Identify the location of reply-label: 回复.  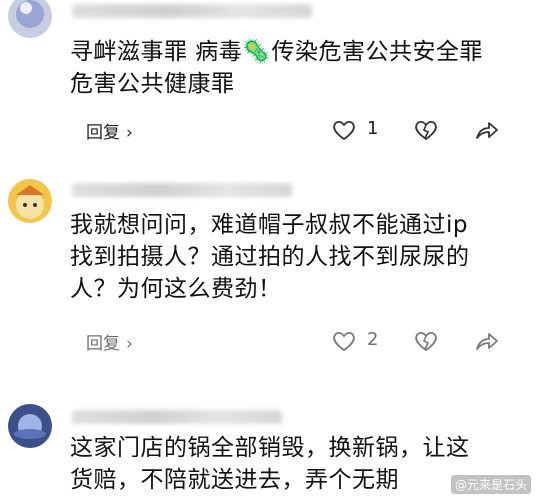
(103, 133).